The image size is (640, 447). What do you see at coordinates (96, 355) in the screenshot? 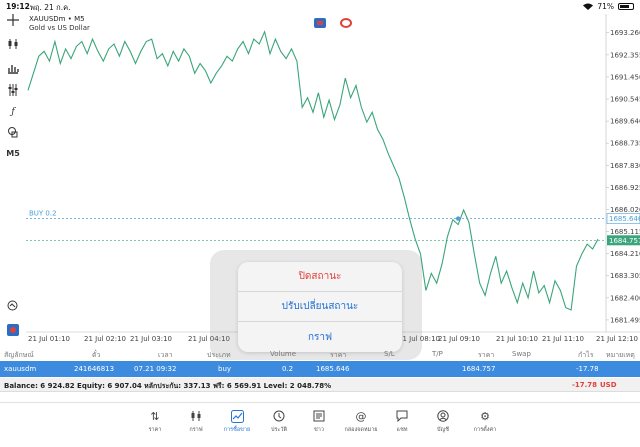
I see `col-ticket: ตั๋ว` at bounding box center [96, 355].